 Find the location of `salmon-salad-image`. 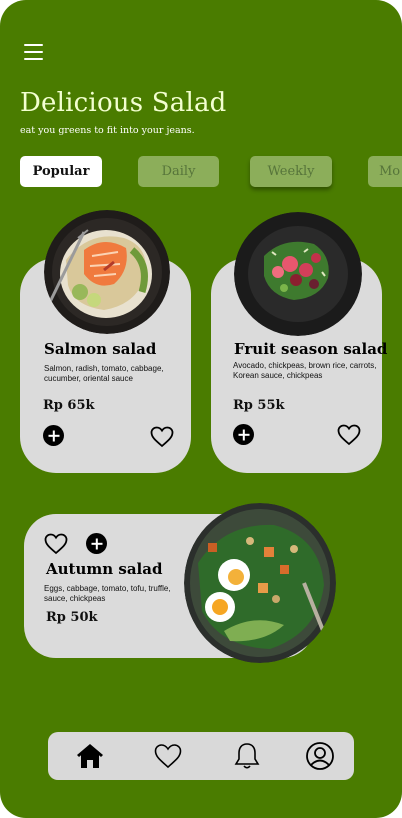

salmon-salad-image is located at coordinates (107, 272).